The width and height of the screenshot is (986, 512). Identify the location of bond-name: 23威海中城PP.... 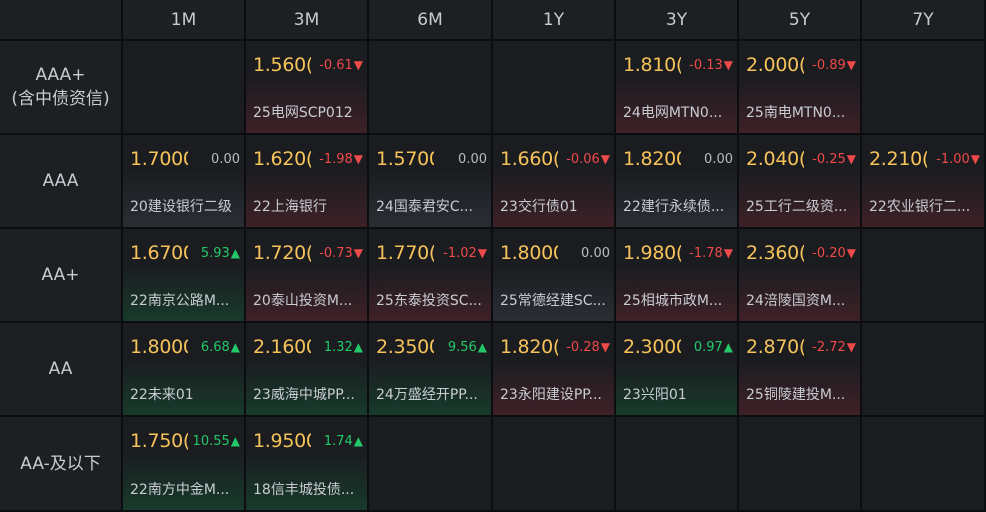
(304, 395).